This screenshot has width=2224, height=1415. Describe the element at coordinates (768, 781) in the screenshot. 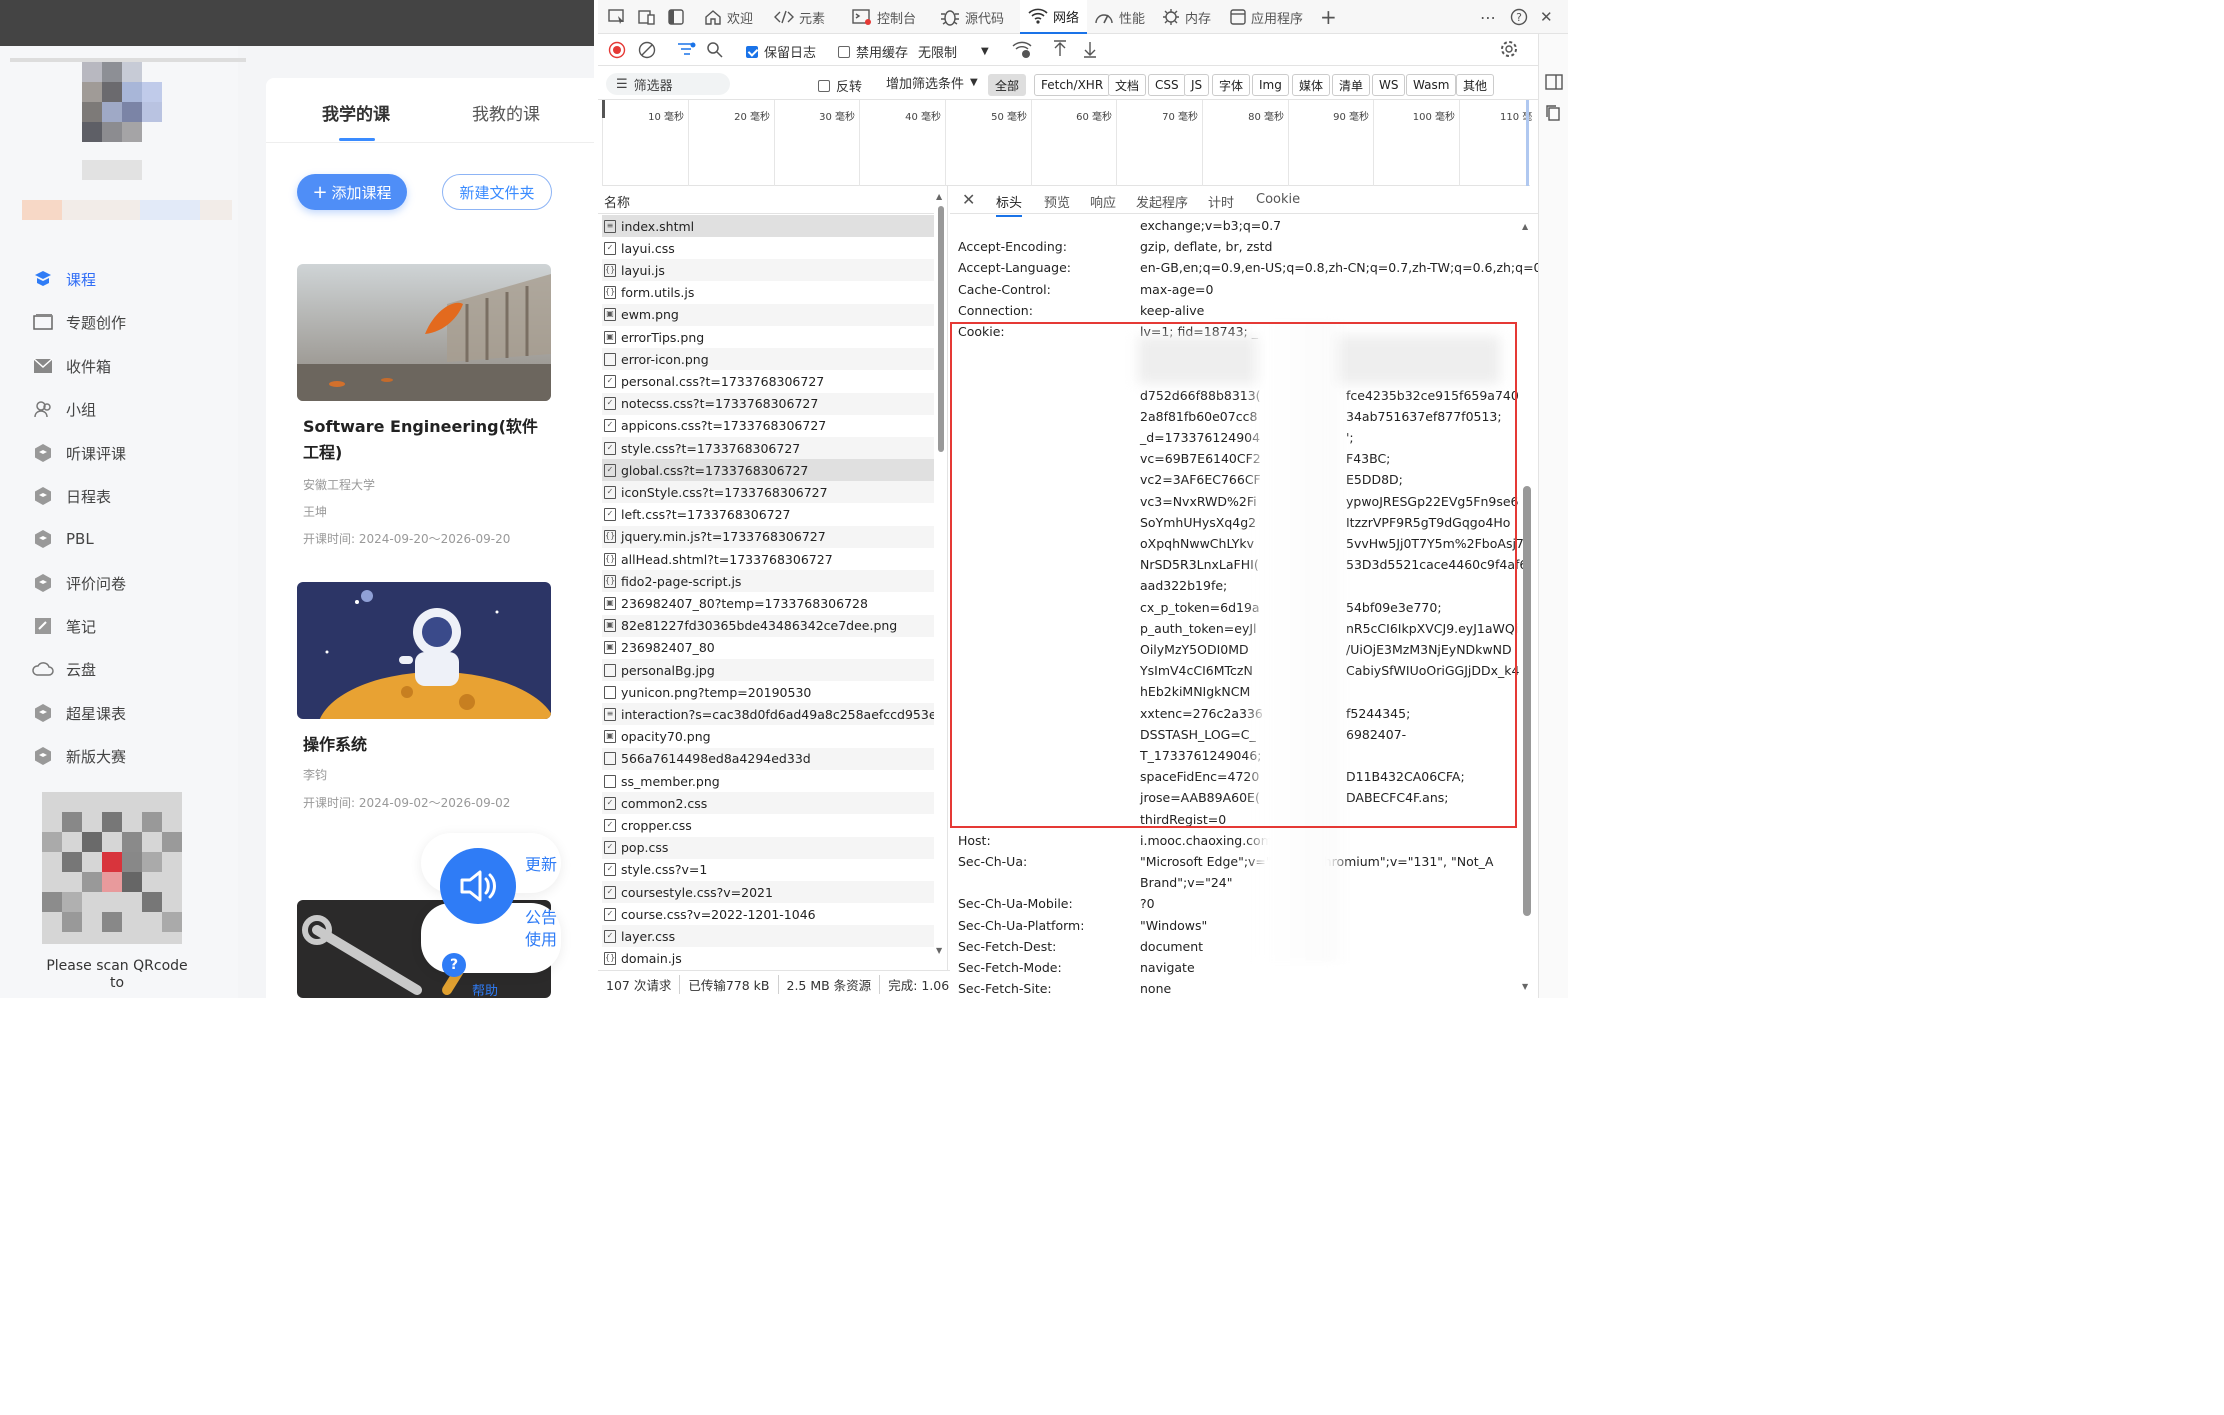

I see `request-row: ss_member.png` at that location.